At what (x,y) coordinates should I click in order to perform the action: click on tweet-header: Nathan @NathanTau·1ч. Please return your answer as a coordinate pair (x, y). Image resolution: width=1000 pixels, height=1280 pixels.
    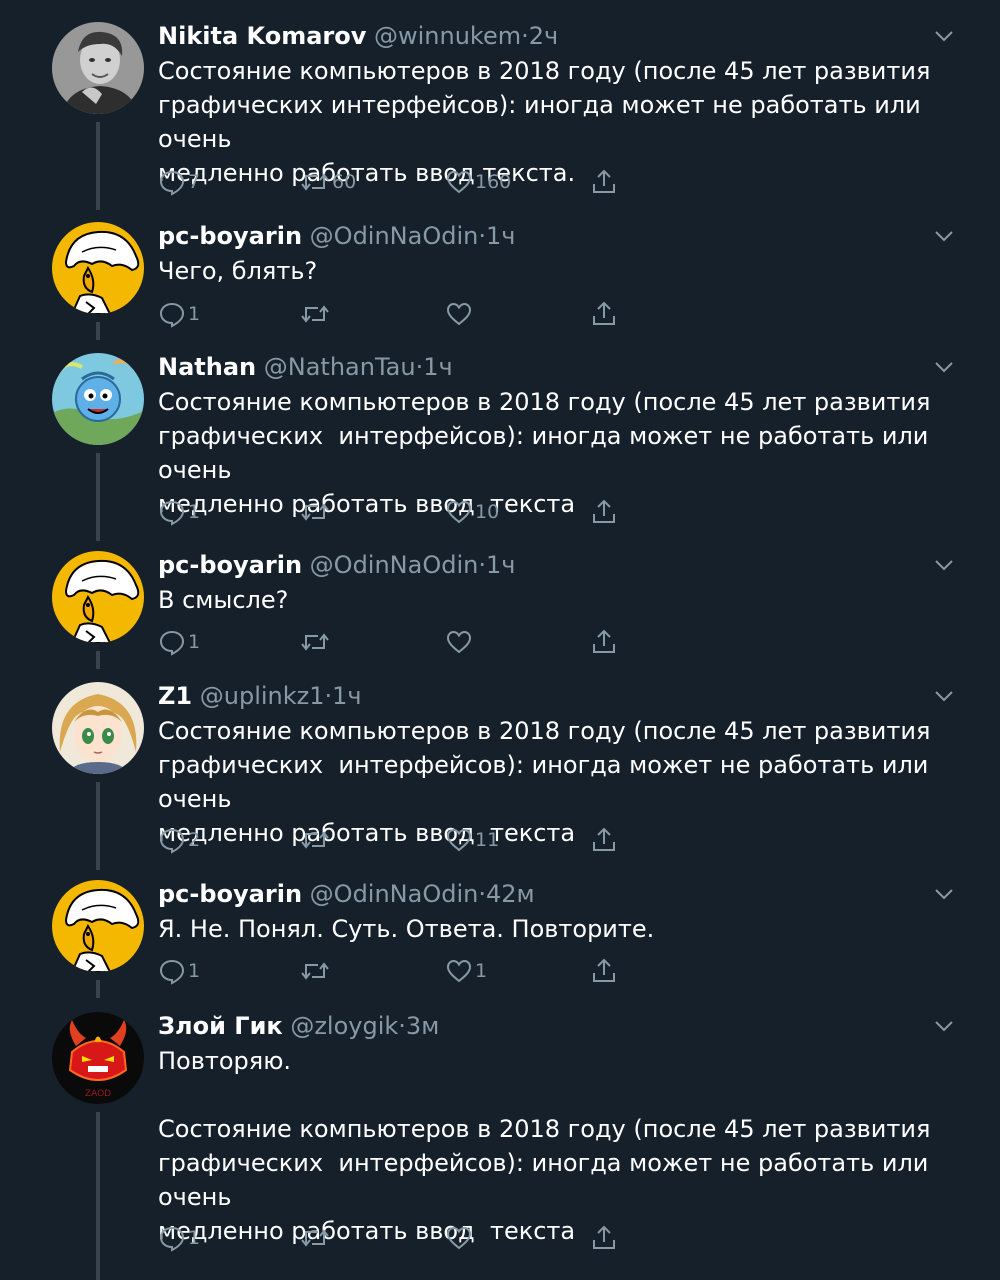
    Looking at the image, I should click on (553, 367).